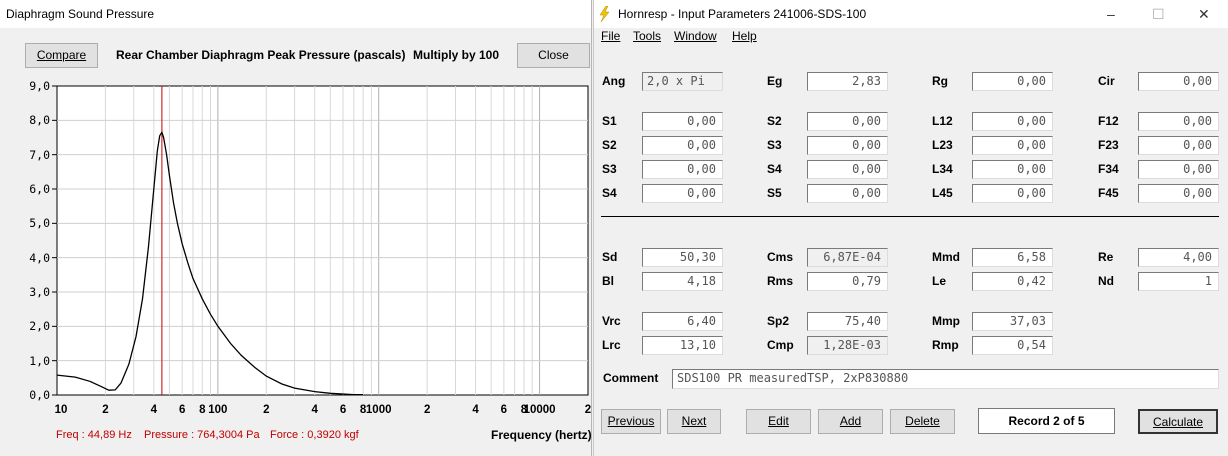  Describe the element at coordinates (1178, 81) in the screenshot. I see `field-cir: 0,00` at that location.